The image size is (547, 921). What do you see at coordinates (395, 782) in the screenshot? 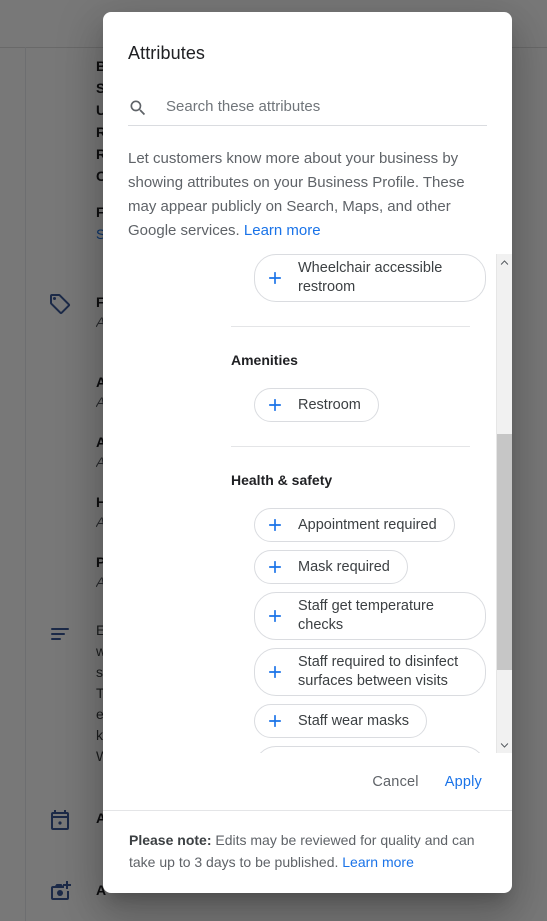
I see `cancel-button: Cancel` at bounding box center [395, 782].